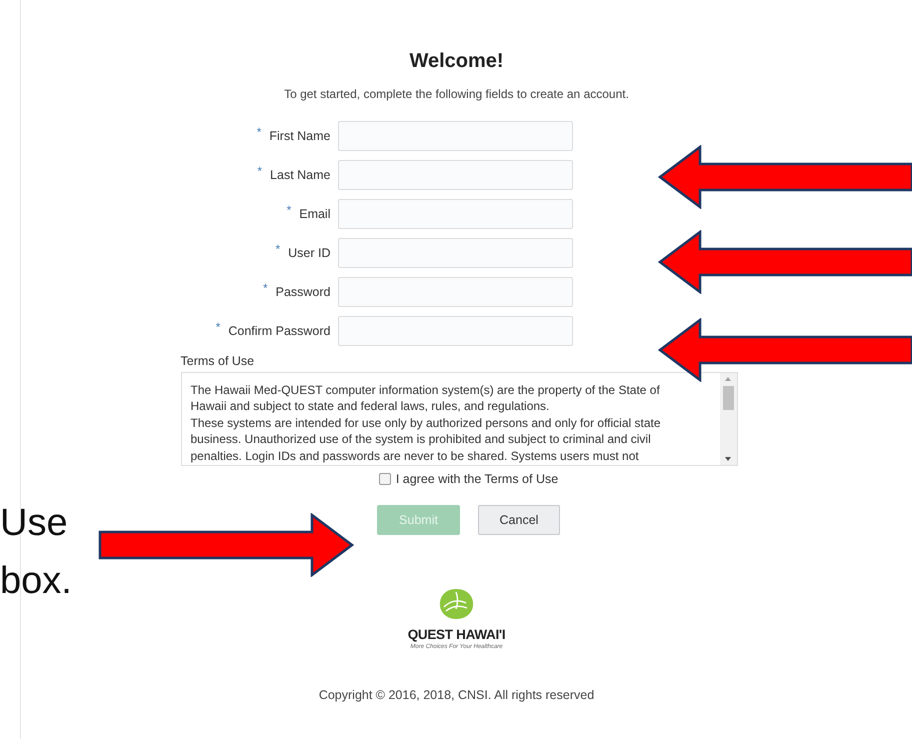 The width and height of the screenshot is (912, 739). I want to click on field-label: Last Name, so click(300, 175).